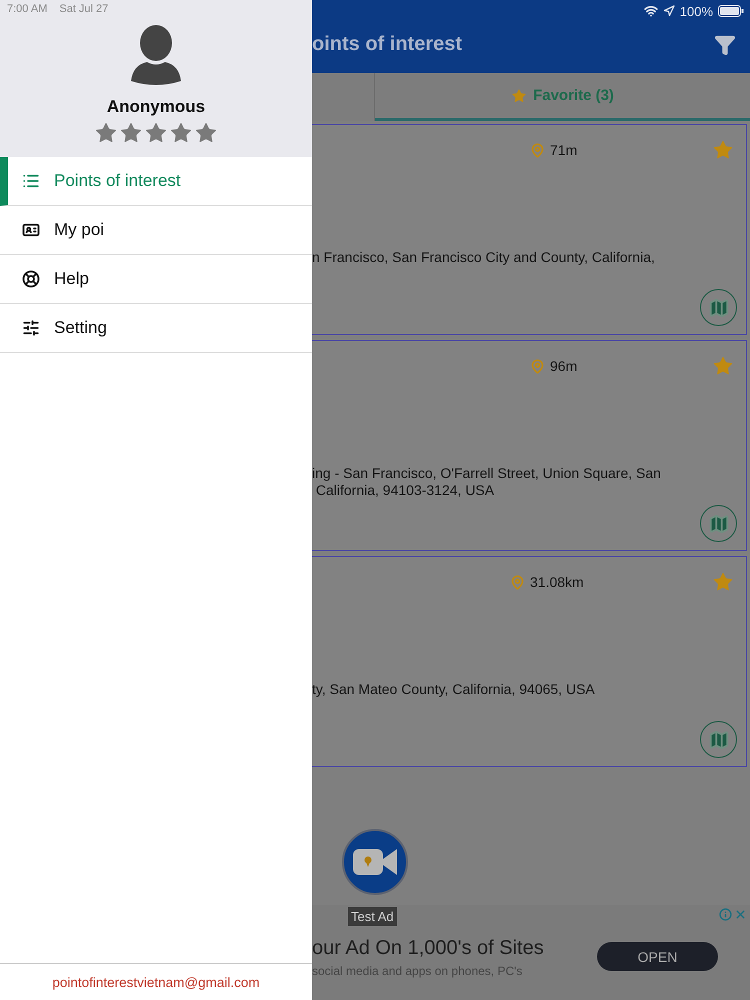 The width and height of the screenshot is (750, 1000). I want to click on test-ad-label: Test Ad, so click(372, 916).